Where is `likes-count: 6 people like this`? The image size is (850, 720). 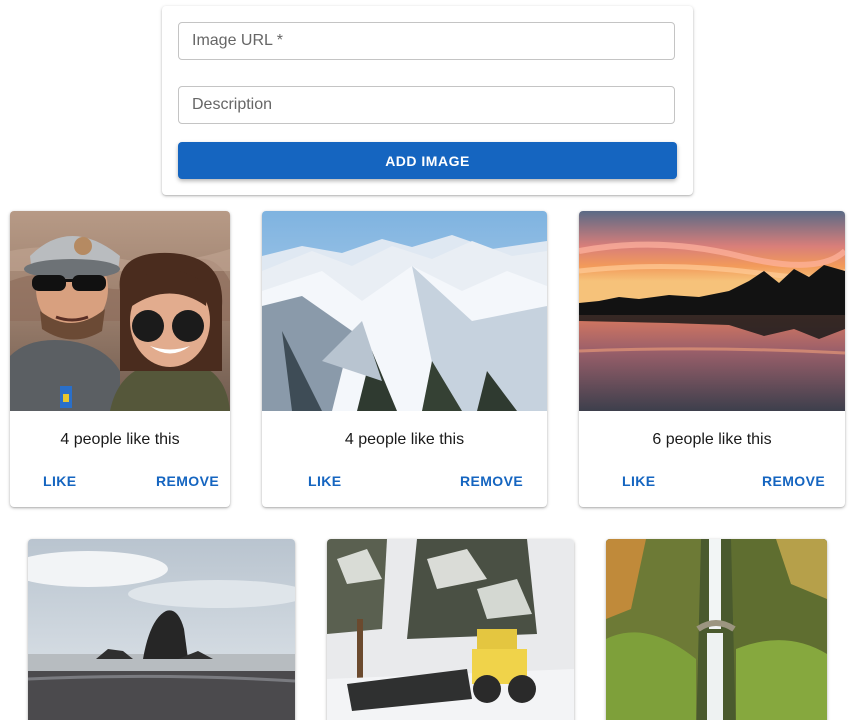
likes-count: 6 people like this is located at coordinates (712, 439).